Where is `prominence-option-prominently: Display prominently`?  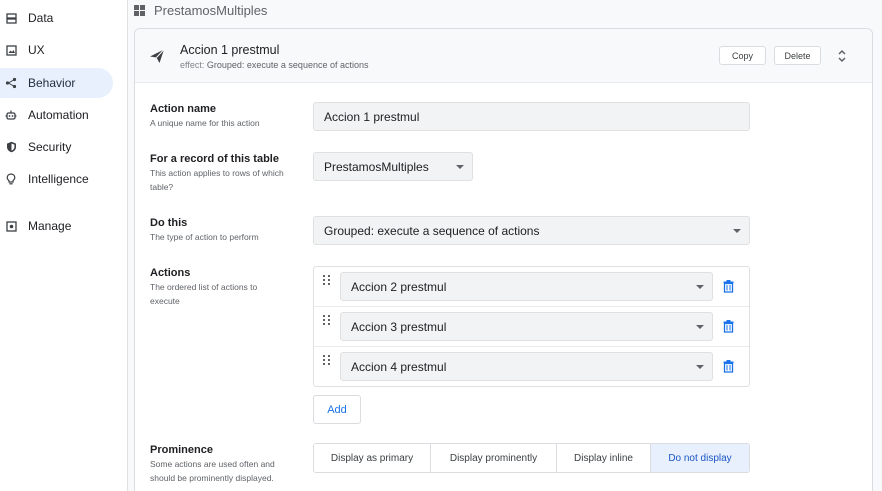
prominence-option-prominently: Display prominently is located at coordinates (494, 458).